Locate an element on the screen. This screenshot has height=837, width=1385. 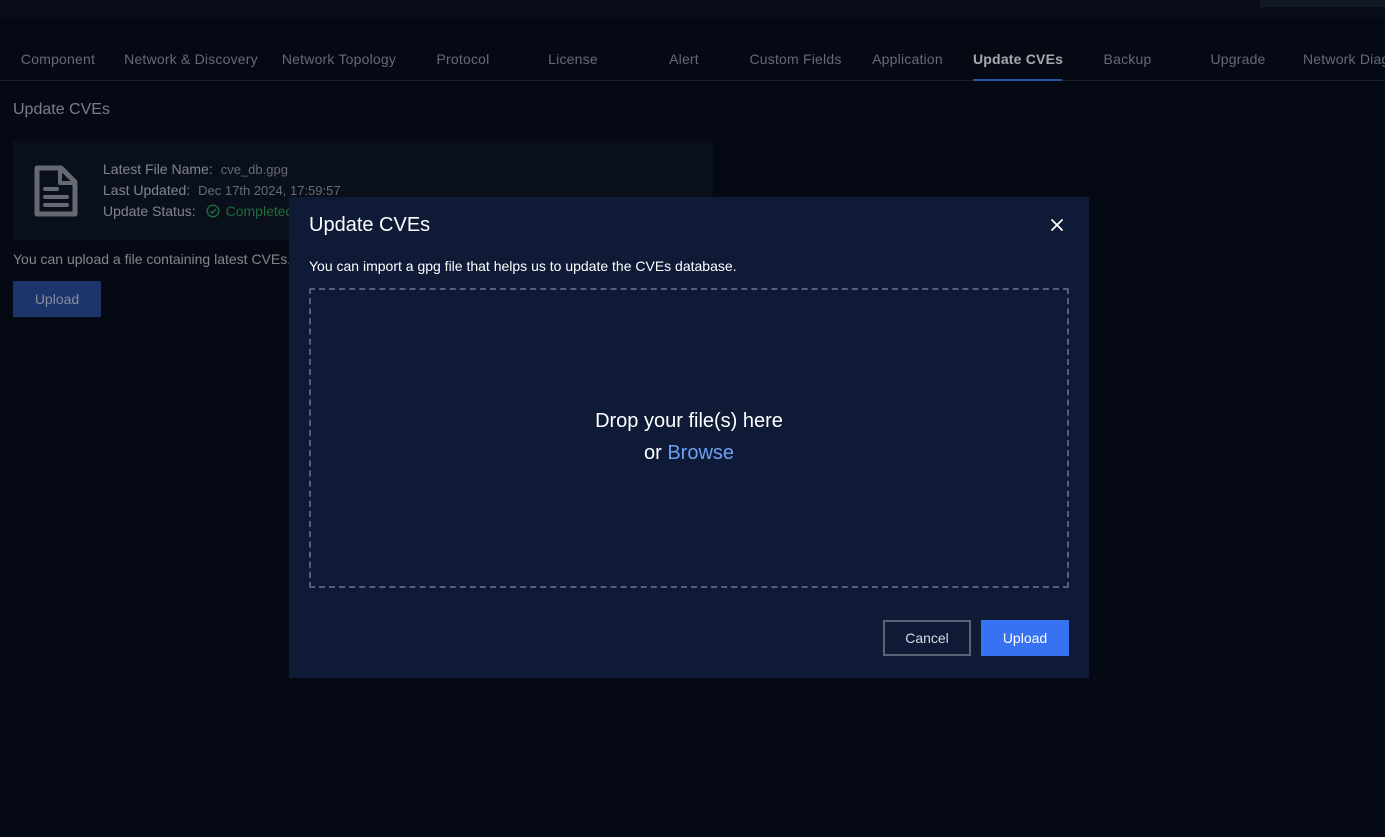
cancel-button: Cancel is located at coordinates (927, 638).